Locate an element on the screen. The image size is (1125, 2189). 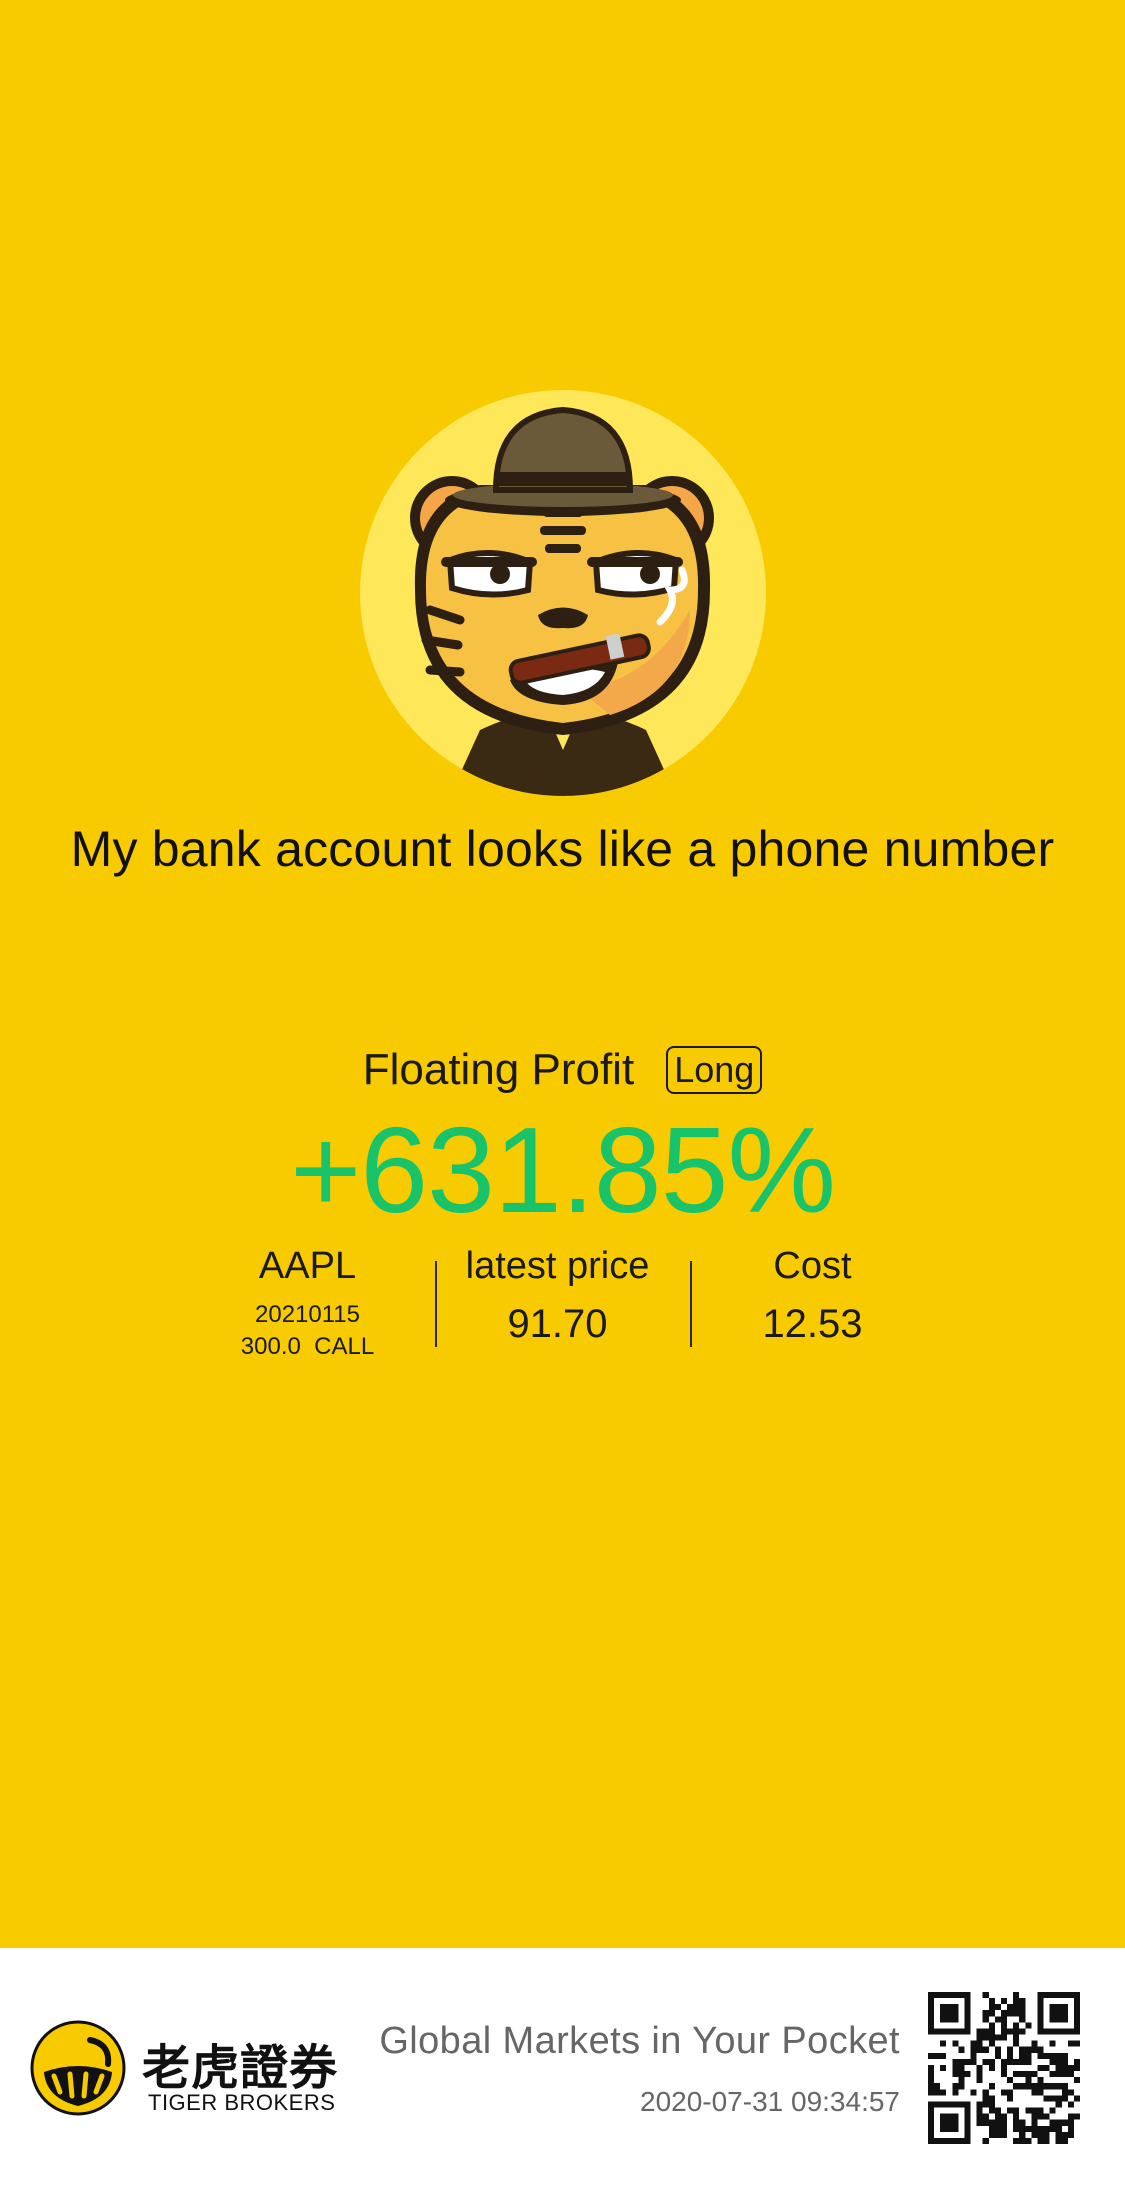
slogan-text: Global Markets in Your Pocket is located at coordinates (639, 2041).